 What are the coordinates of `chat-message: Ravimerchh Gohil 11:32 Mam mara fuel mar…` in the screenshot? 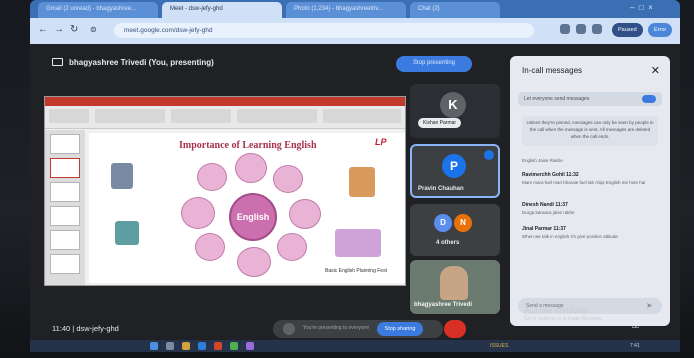 It's located at (590, 178).